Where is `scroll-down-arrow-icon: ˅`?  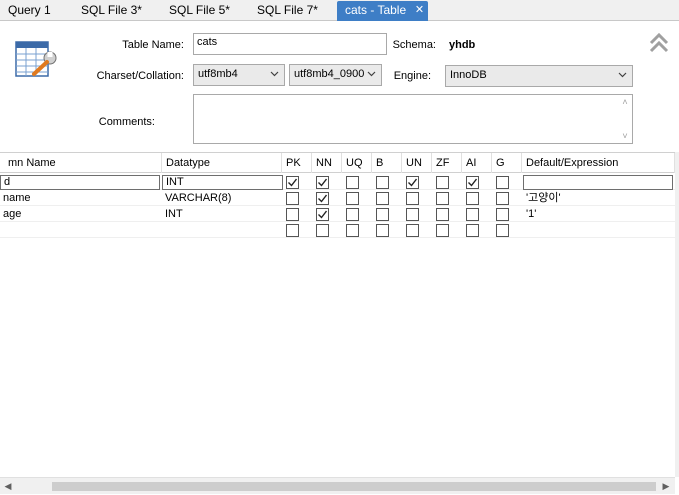
scroll-down-arrow-icon: ˅ is located at coordinates (625, 136).